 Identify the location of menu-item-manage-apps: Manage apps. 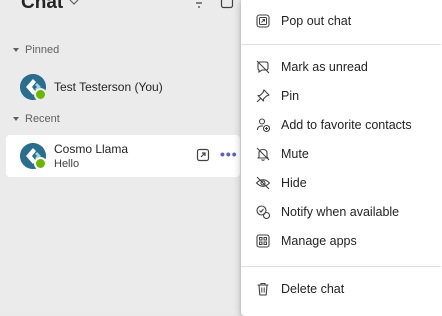
(341, 241).